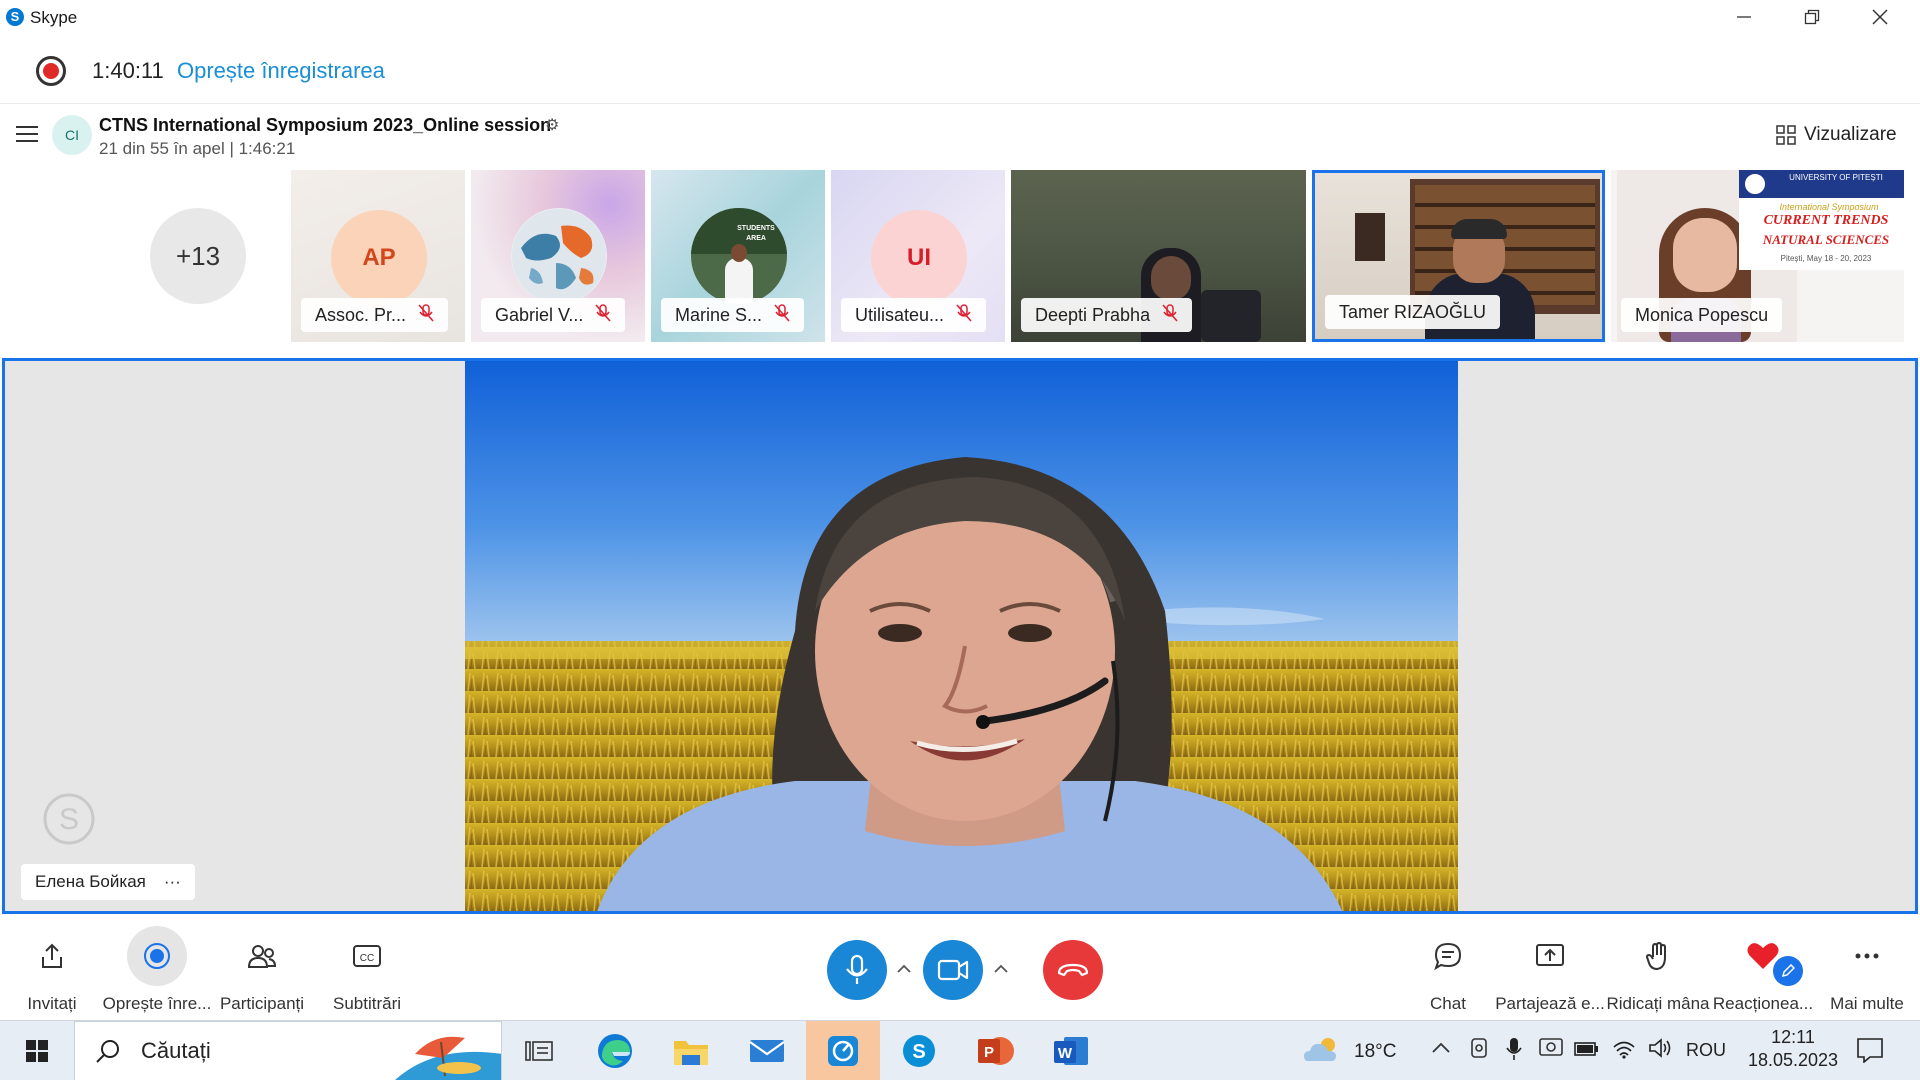 This screenshot has width=1920, height=1080. I want to click on more-label: Mai multe, so click(1867, 1003).